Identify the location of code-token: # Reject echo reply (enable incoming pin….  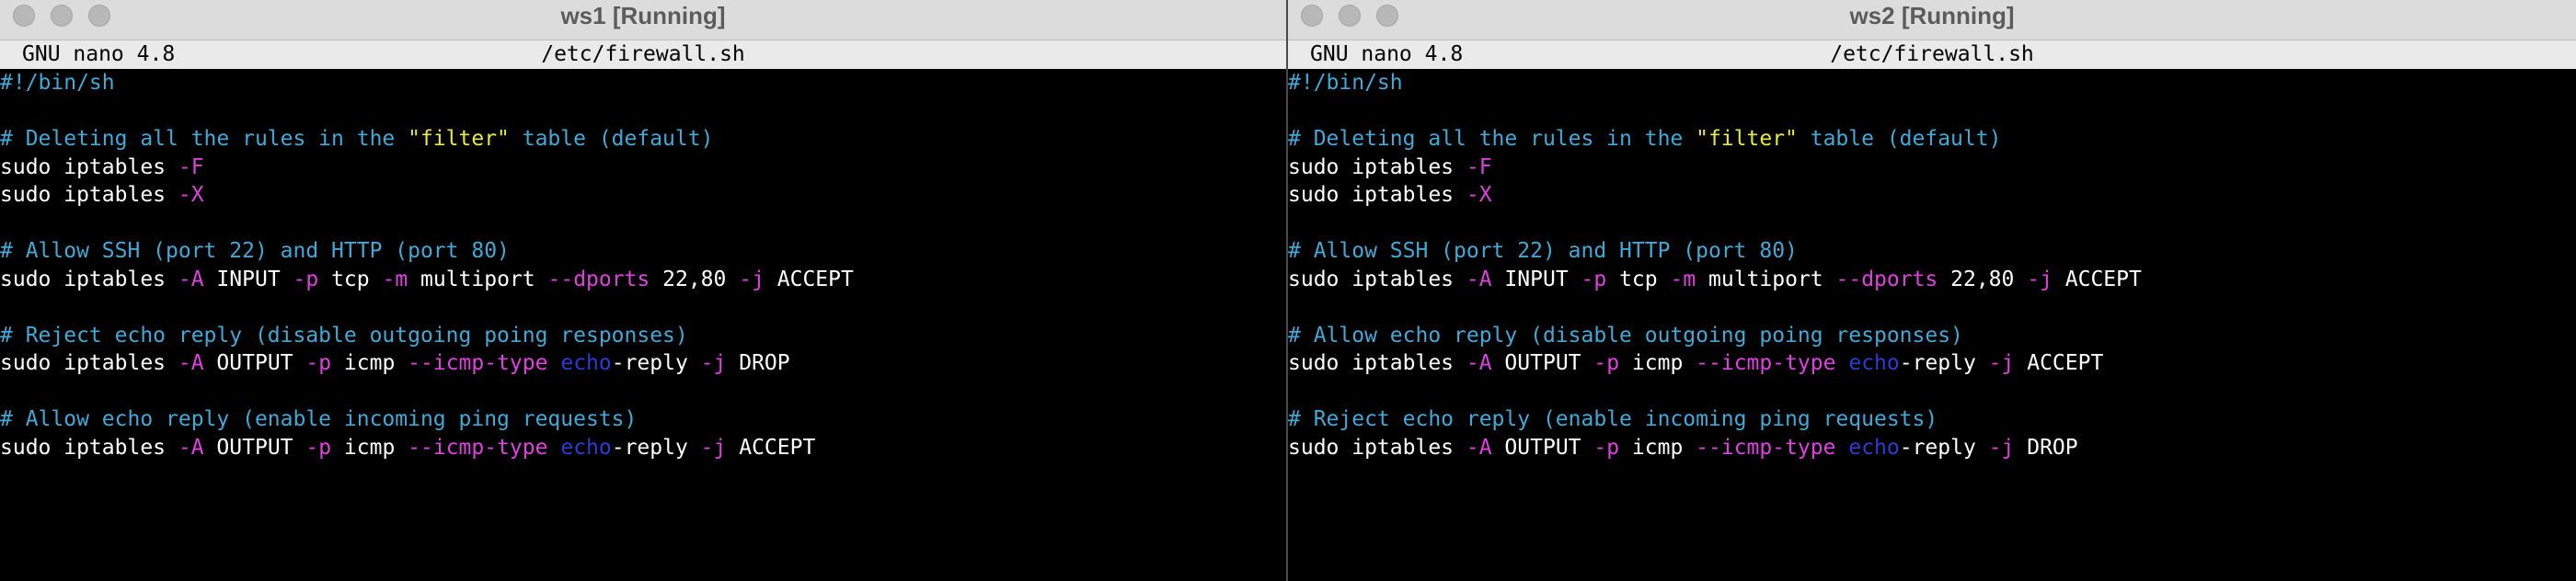
(1613, 419).